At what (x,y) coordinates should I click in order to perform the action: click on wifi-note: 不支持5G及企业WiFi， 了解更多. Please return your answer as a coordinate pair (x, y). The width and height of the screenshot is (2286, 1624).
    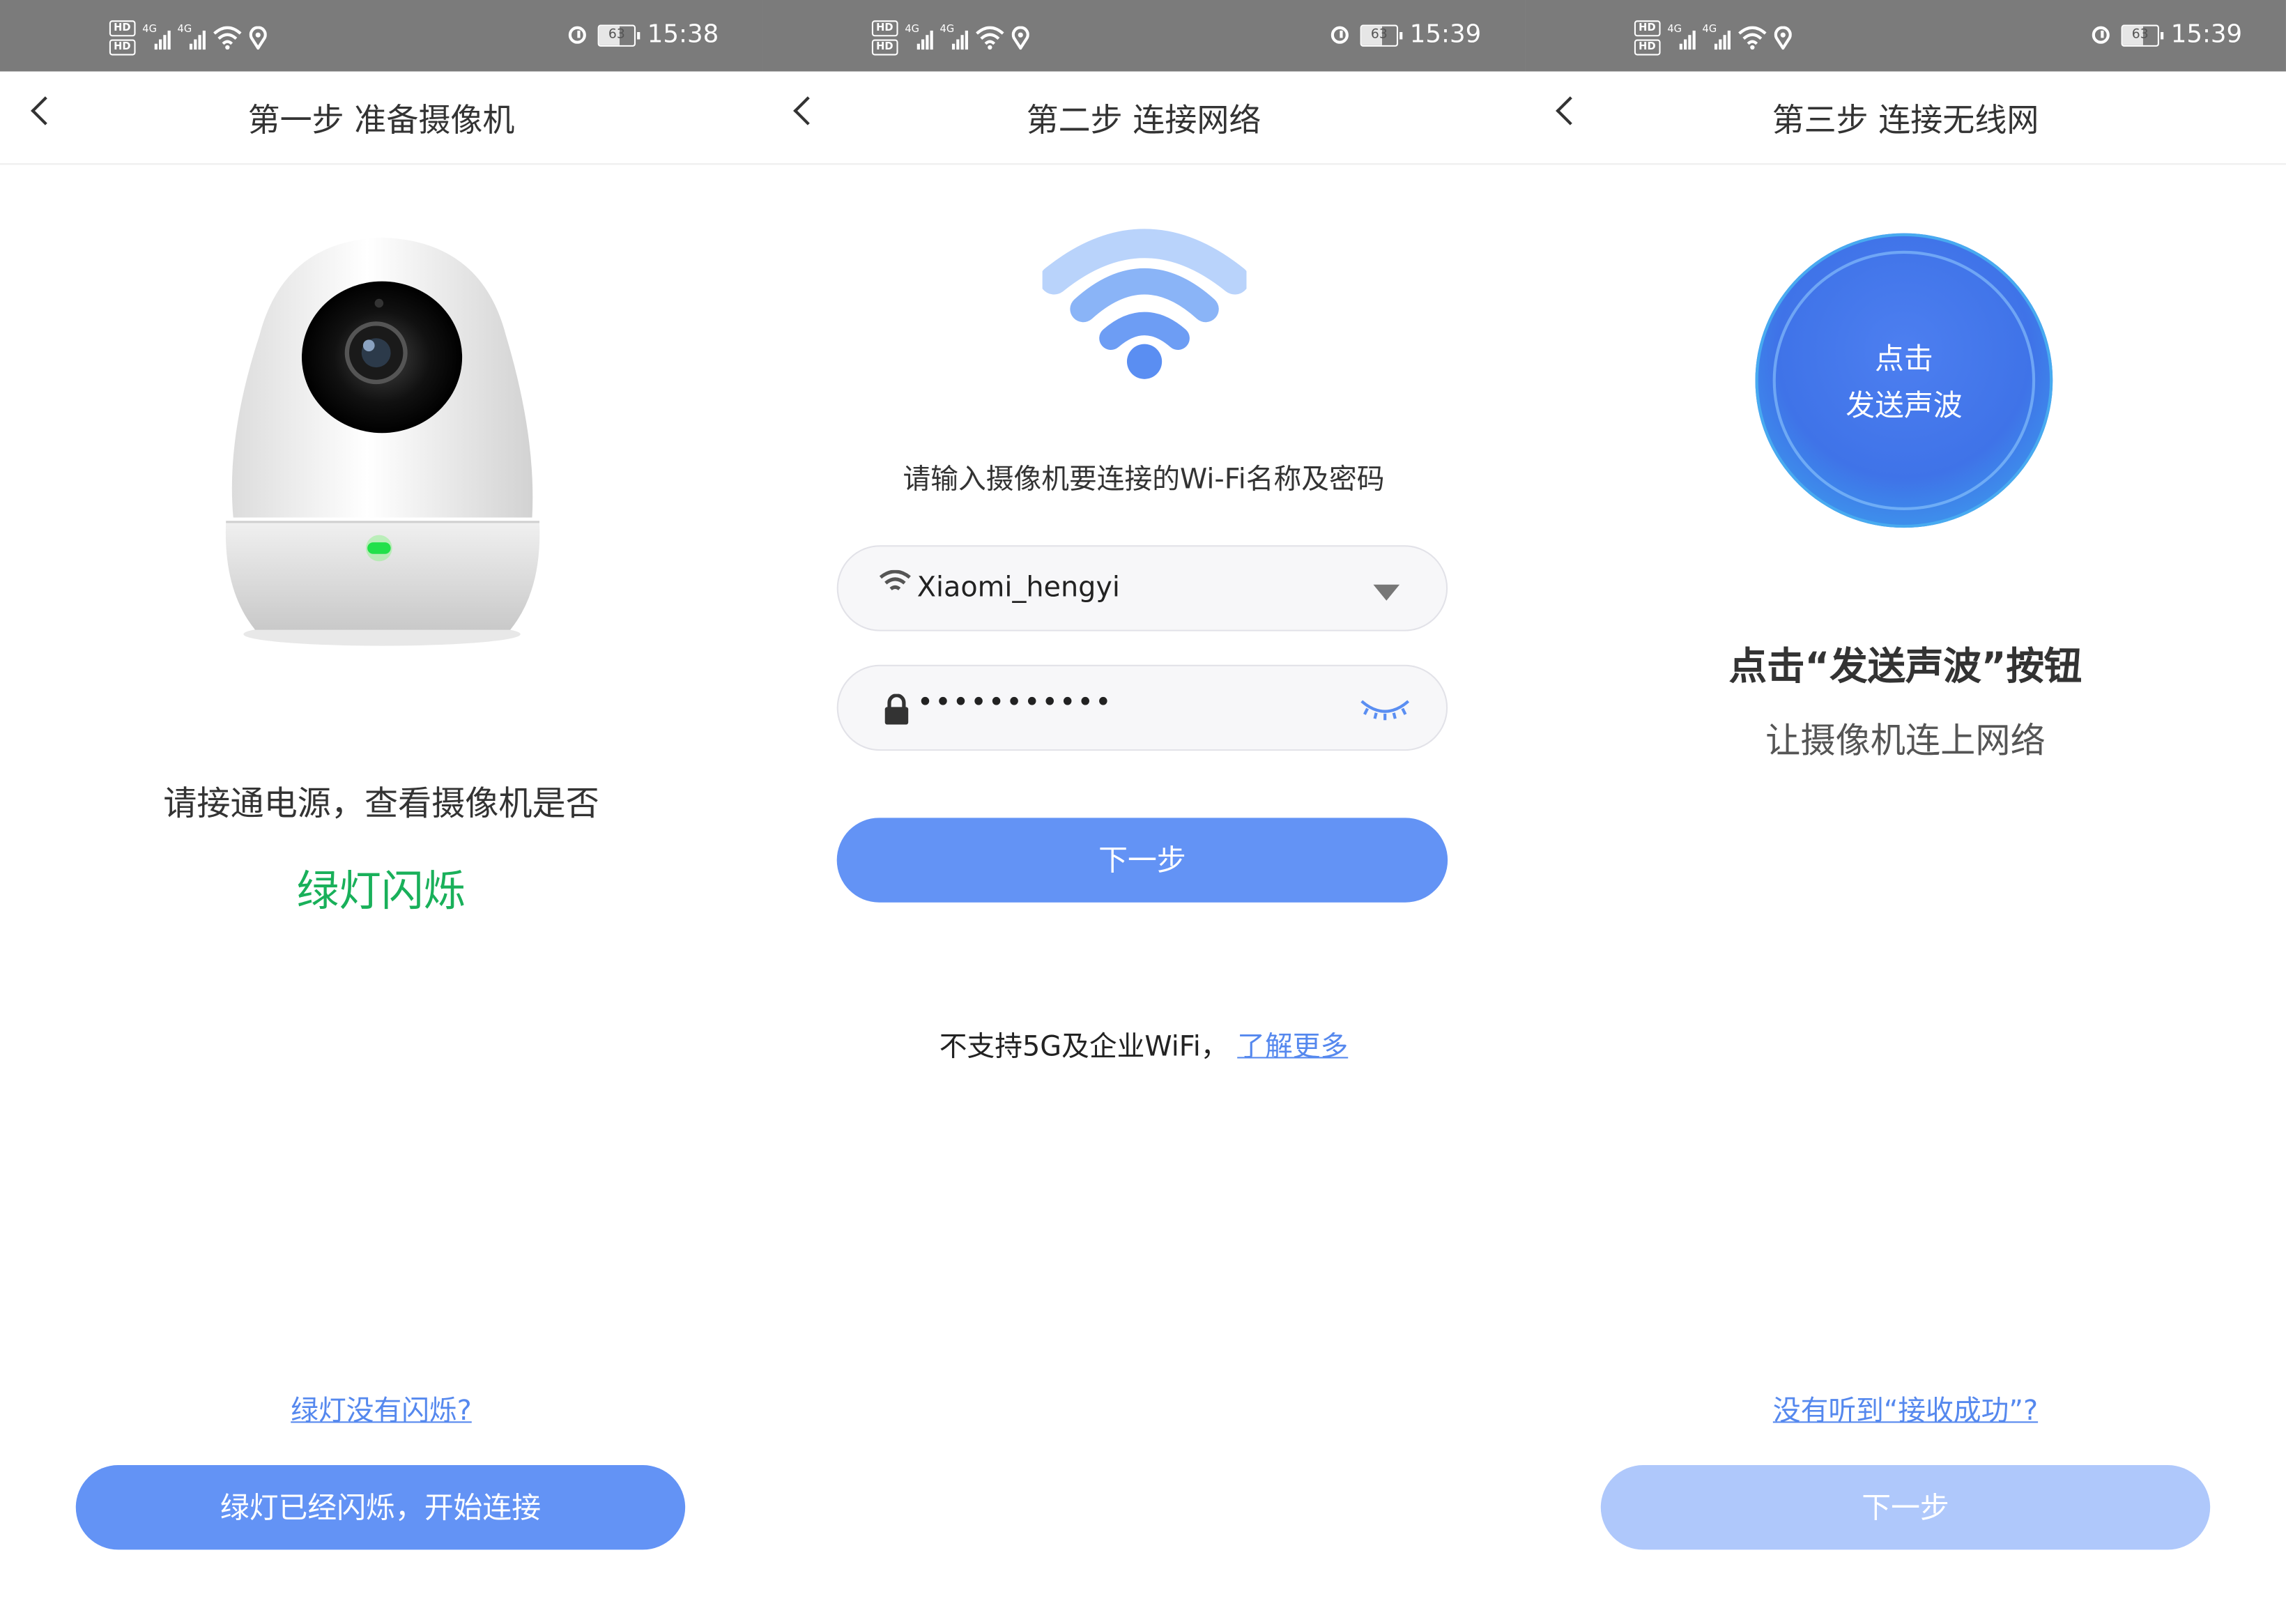
    Looking at the image, I should click on (1143, 1044).